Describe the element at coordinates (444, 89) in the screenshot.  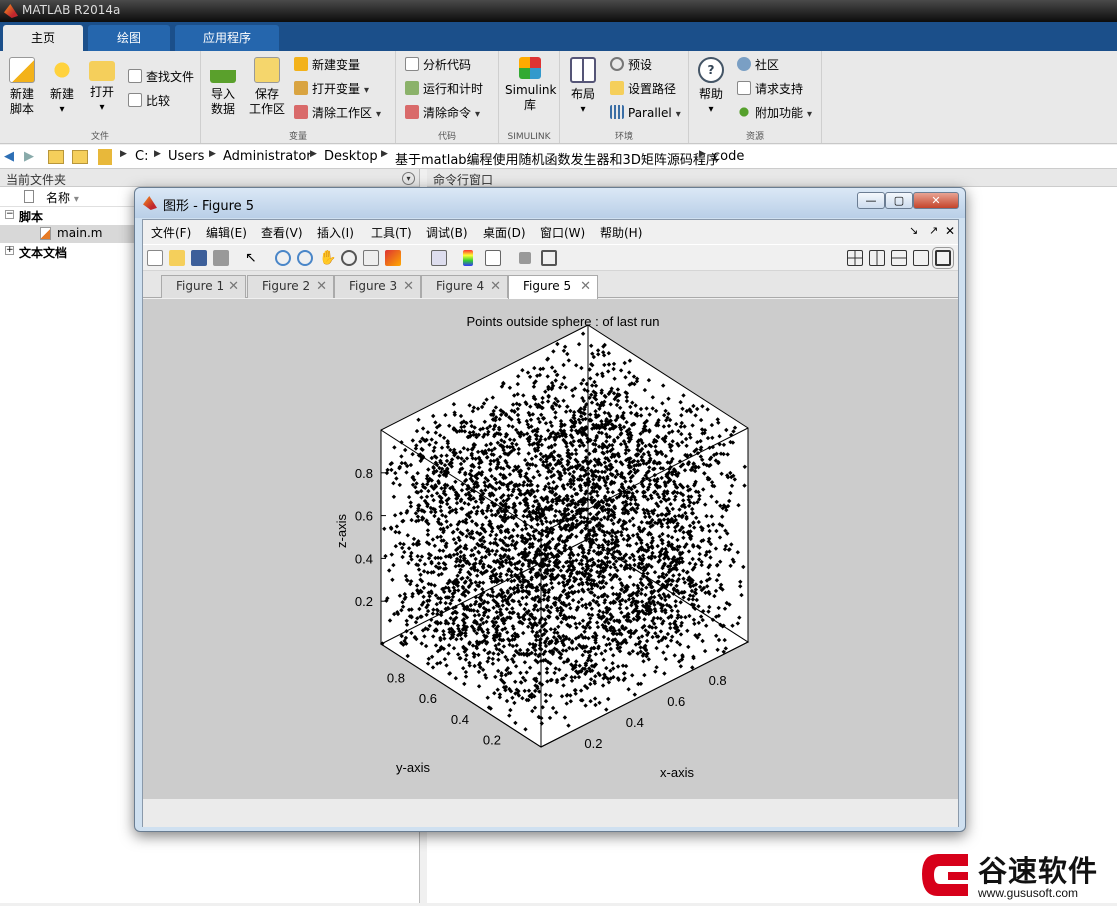
I see `run-and-time-button: 运行和计时` at that location.